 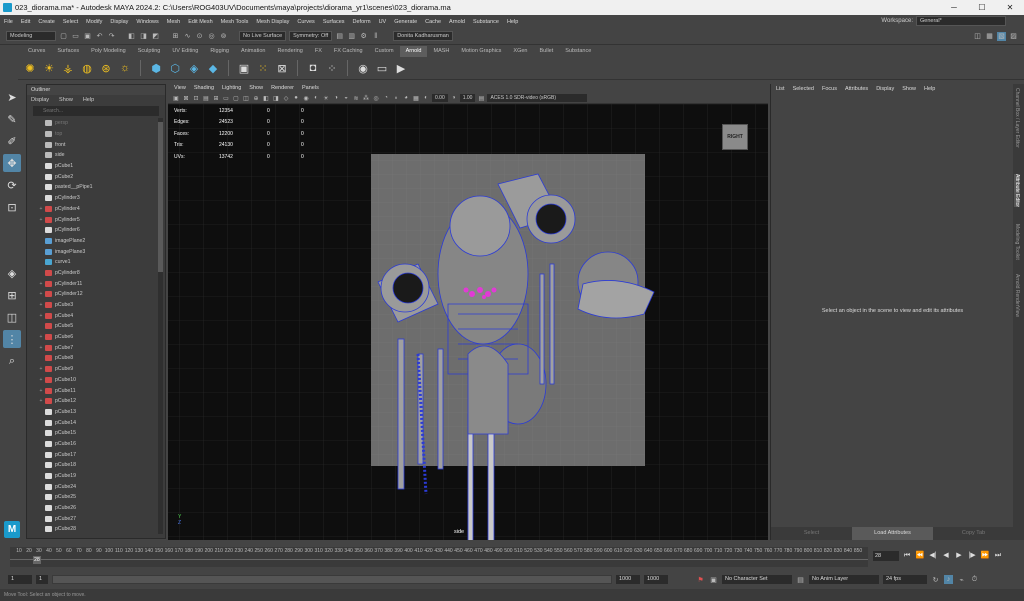 I want to click on side-tab-arnold-renderview: Arnold RenderView, so click(x=1017, y=295).